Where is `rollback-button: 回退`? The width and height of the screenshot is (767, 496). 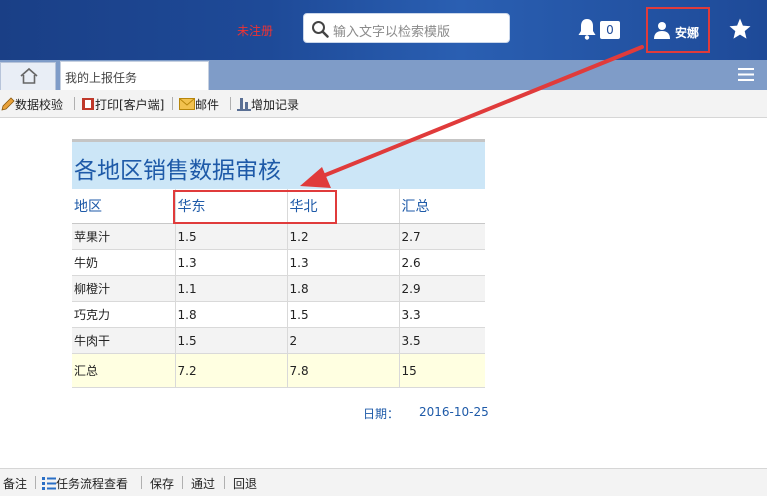 rollback-button: 回退 is located at coordinates (245, 483).